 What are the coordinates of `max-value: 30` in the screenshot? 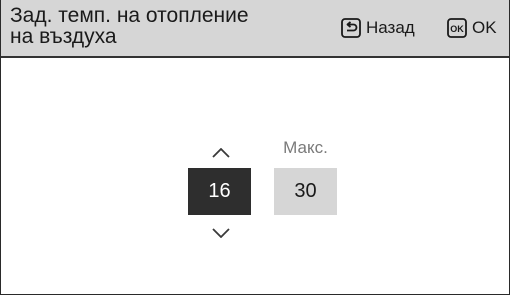 It's located at (305, 191).